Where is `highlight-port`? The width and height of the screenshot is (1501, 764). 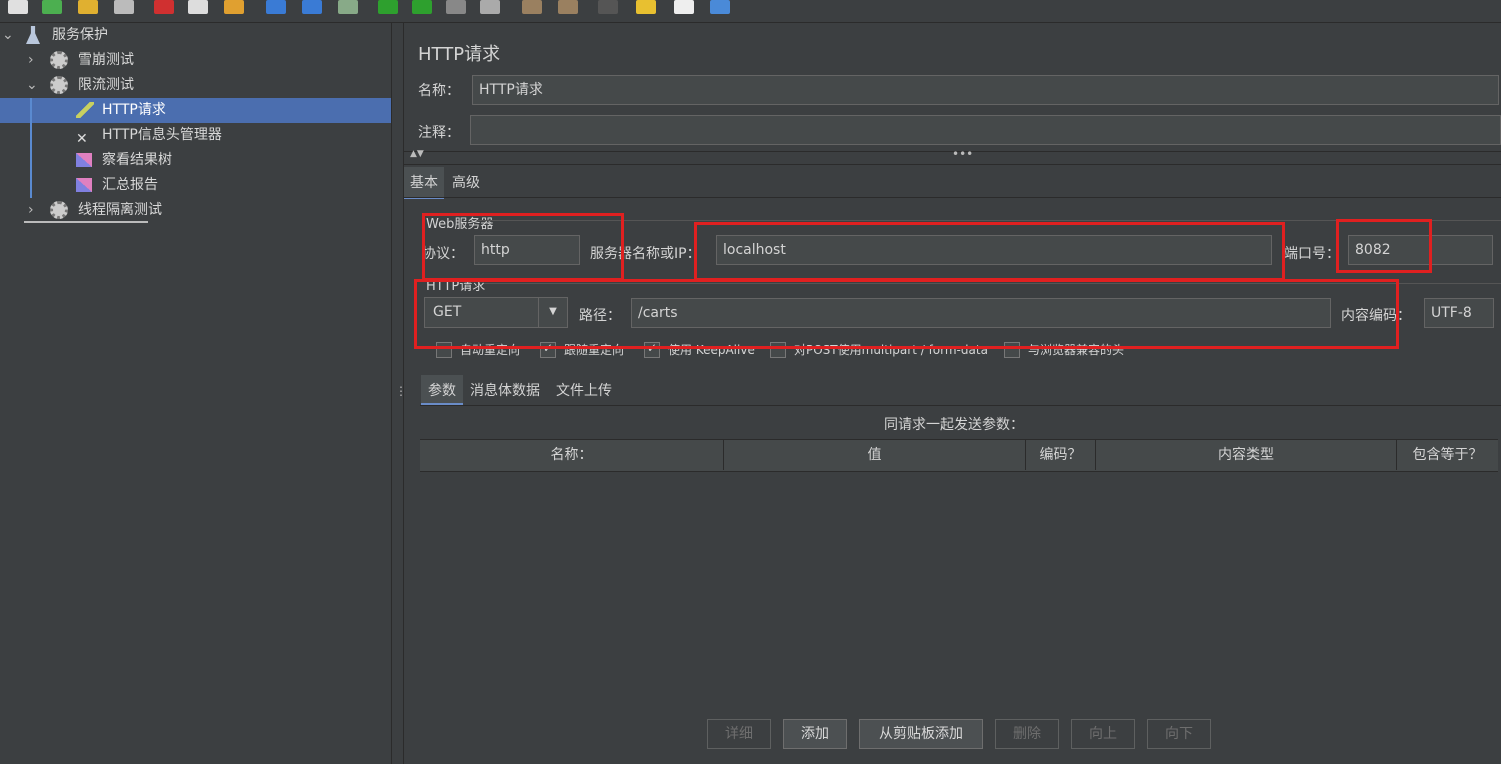 highlight-port is located at coordinates (1384, 246).